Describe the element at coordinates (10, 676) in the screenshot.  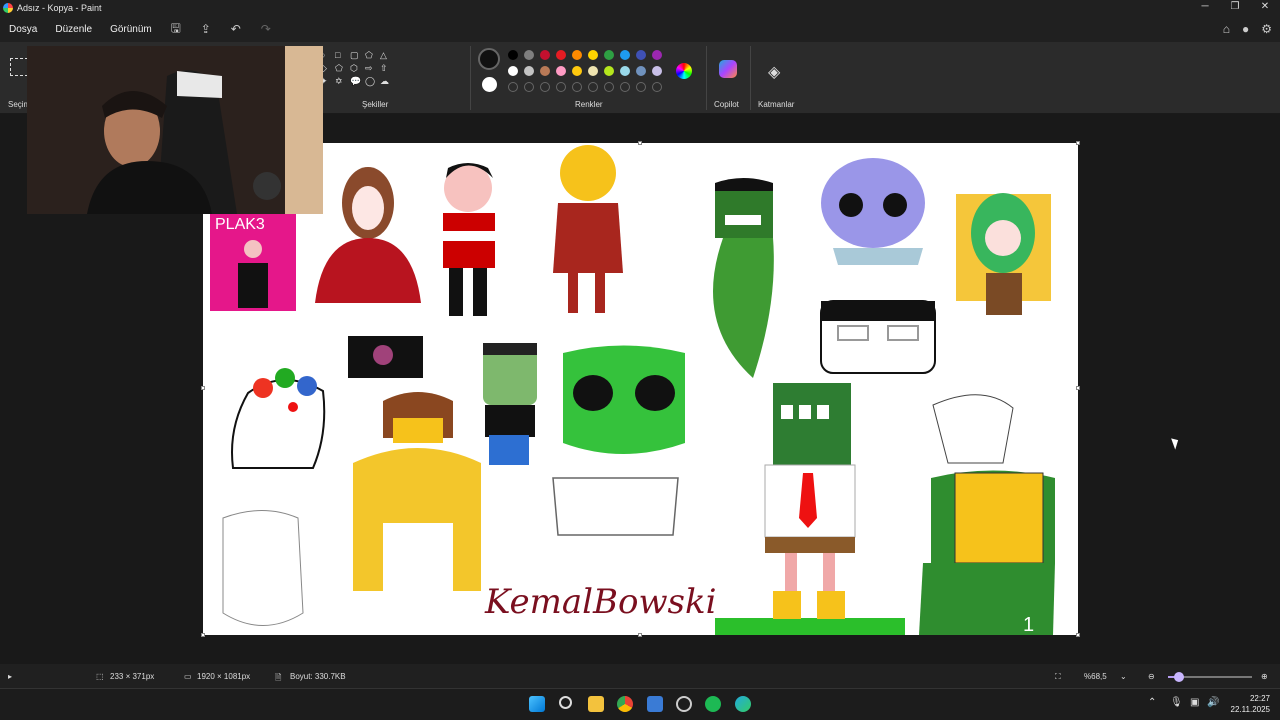
I see `pointer-icon: ▸` at that location.